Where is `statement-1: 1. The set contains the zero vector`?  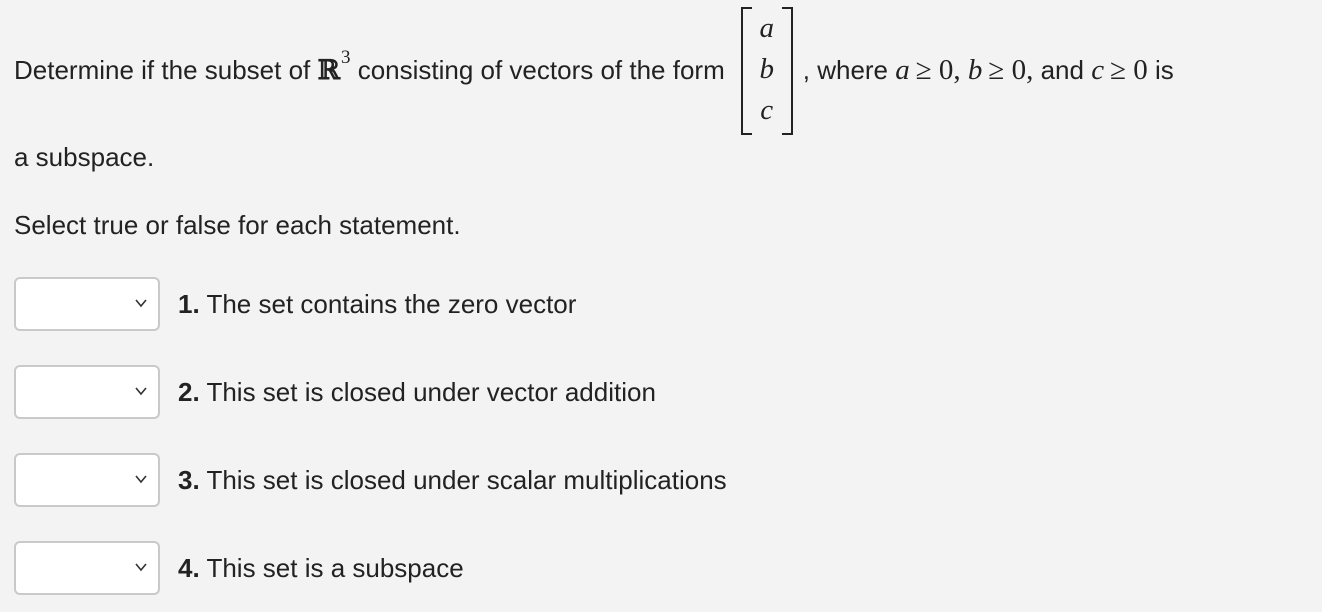
statement-1: 1. The set contains the zero vector is located at coordinates (295, 304).